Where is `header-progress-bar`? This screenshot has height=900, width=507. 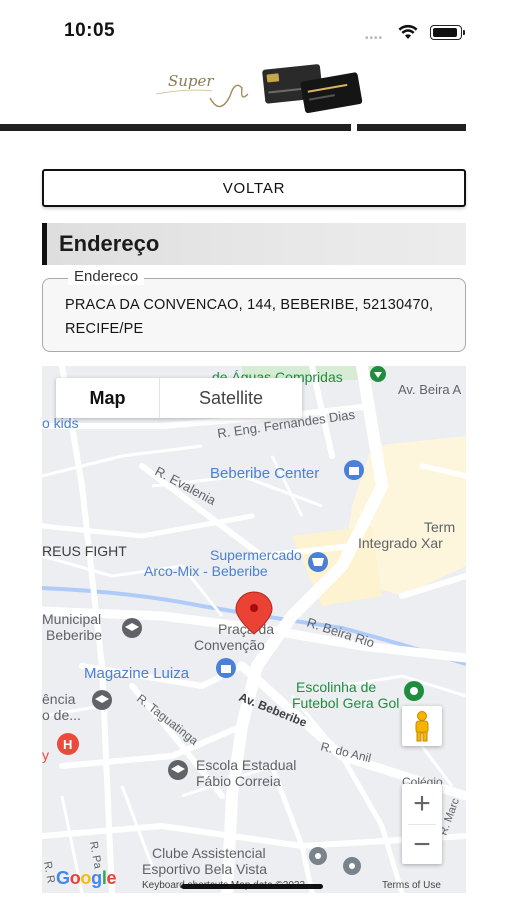
header-progress-bar is located at coordinates (233, 127).